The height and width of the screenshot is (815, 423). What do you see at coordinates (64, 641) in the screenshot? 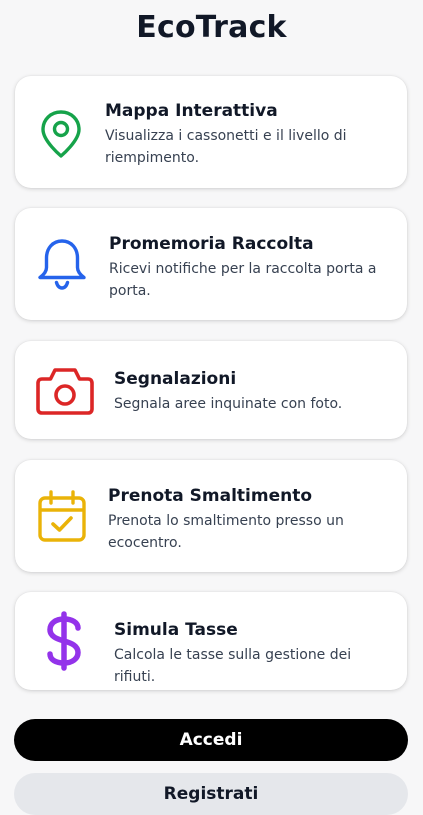
I see `dollar-icon` at bounding box center [64, 641].